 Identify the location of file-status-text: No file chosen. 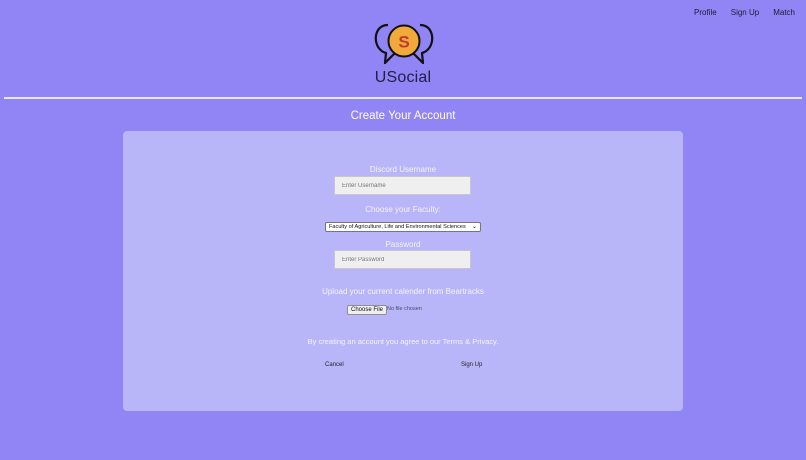
(404, 309).